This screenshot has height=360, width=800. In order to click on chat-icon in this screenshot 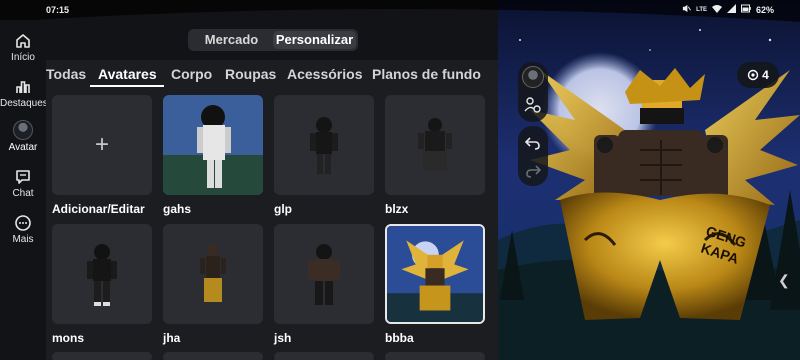, I will do `click(23, 177)`.